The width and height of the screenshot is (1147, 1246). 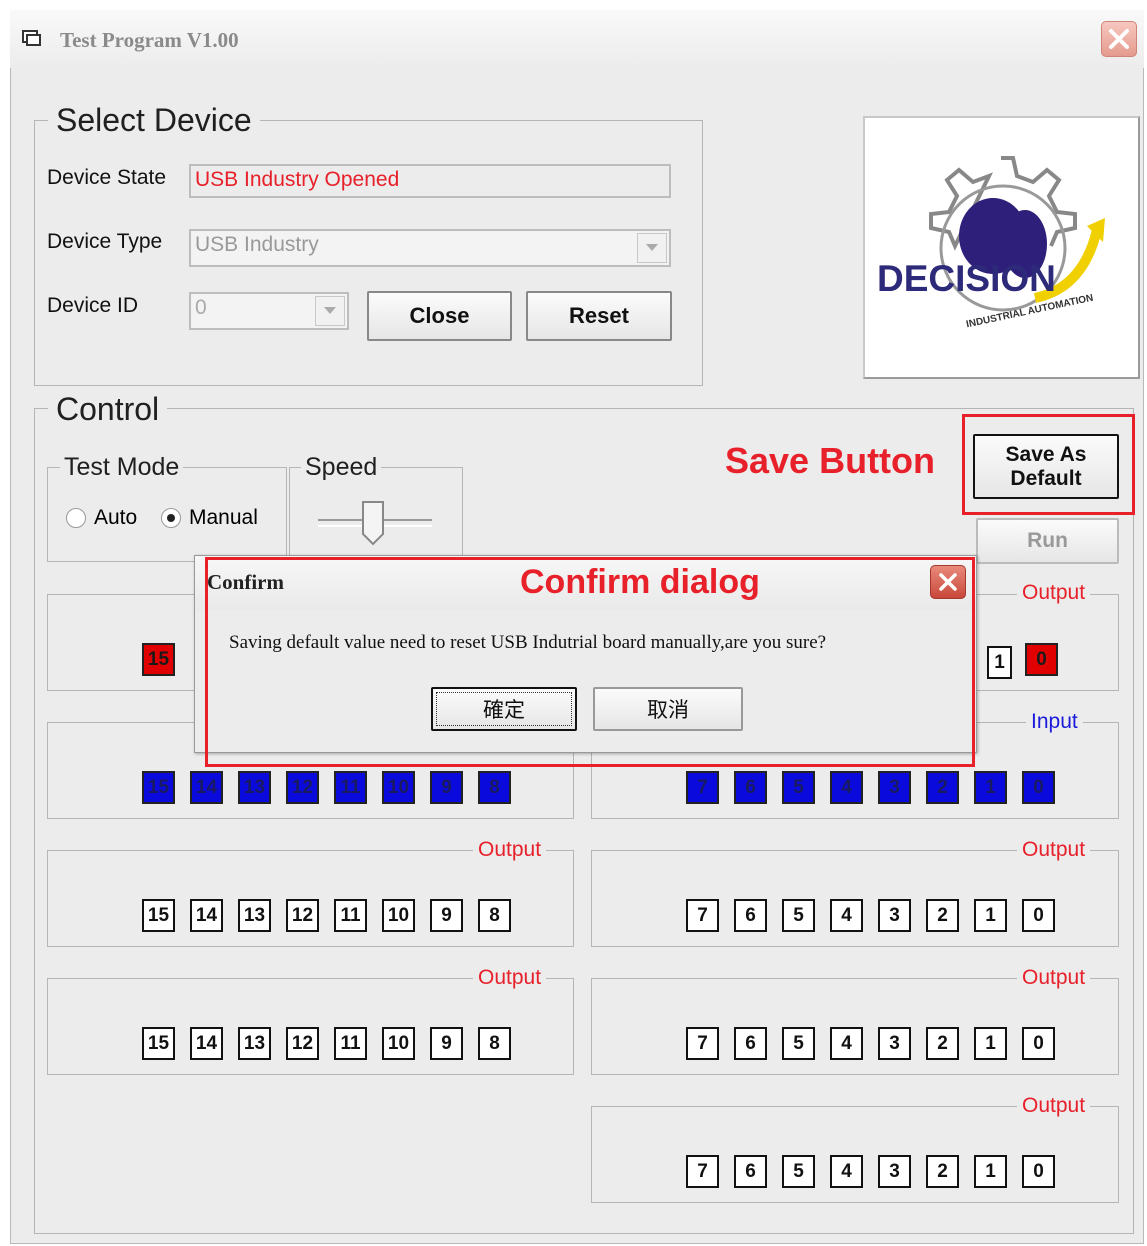 I want to click on close-button: Close, so click(x=439, y=316).